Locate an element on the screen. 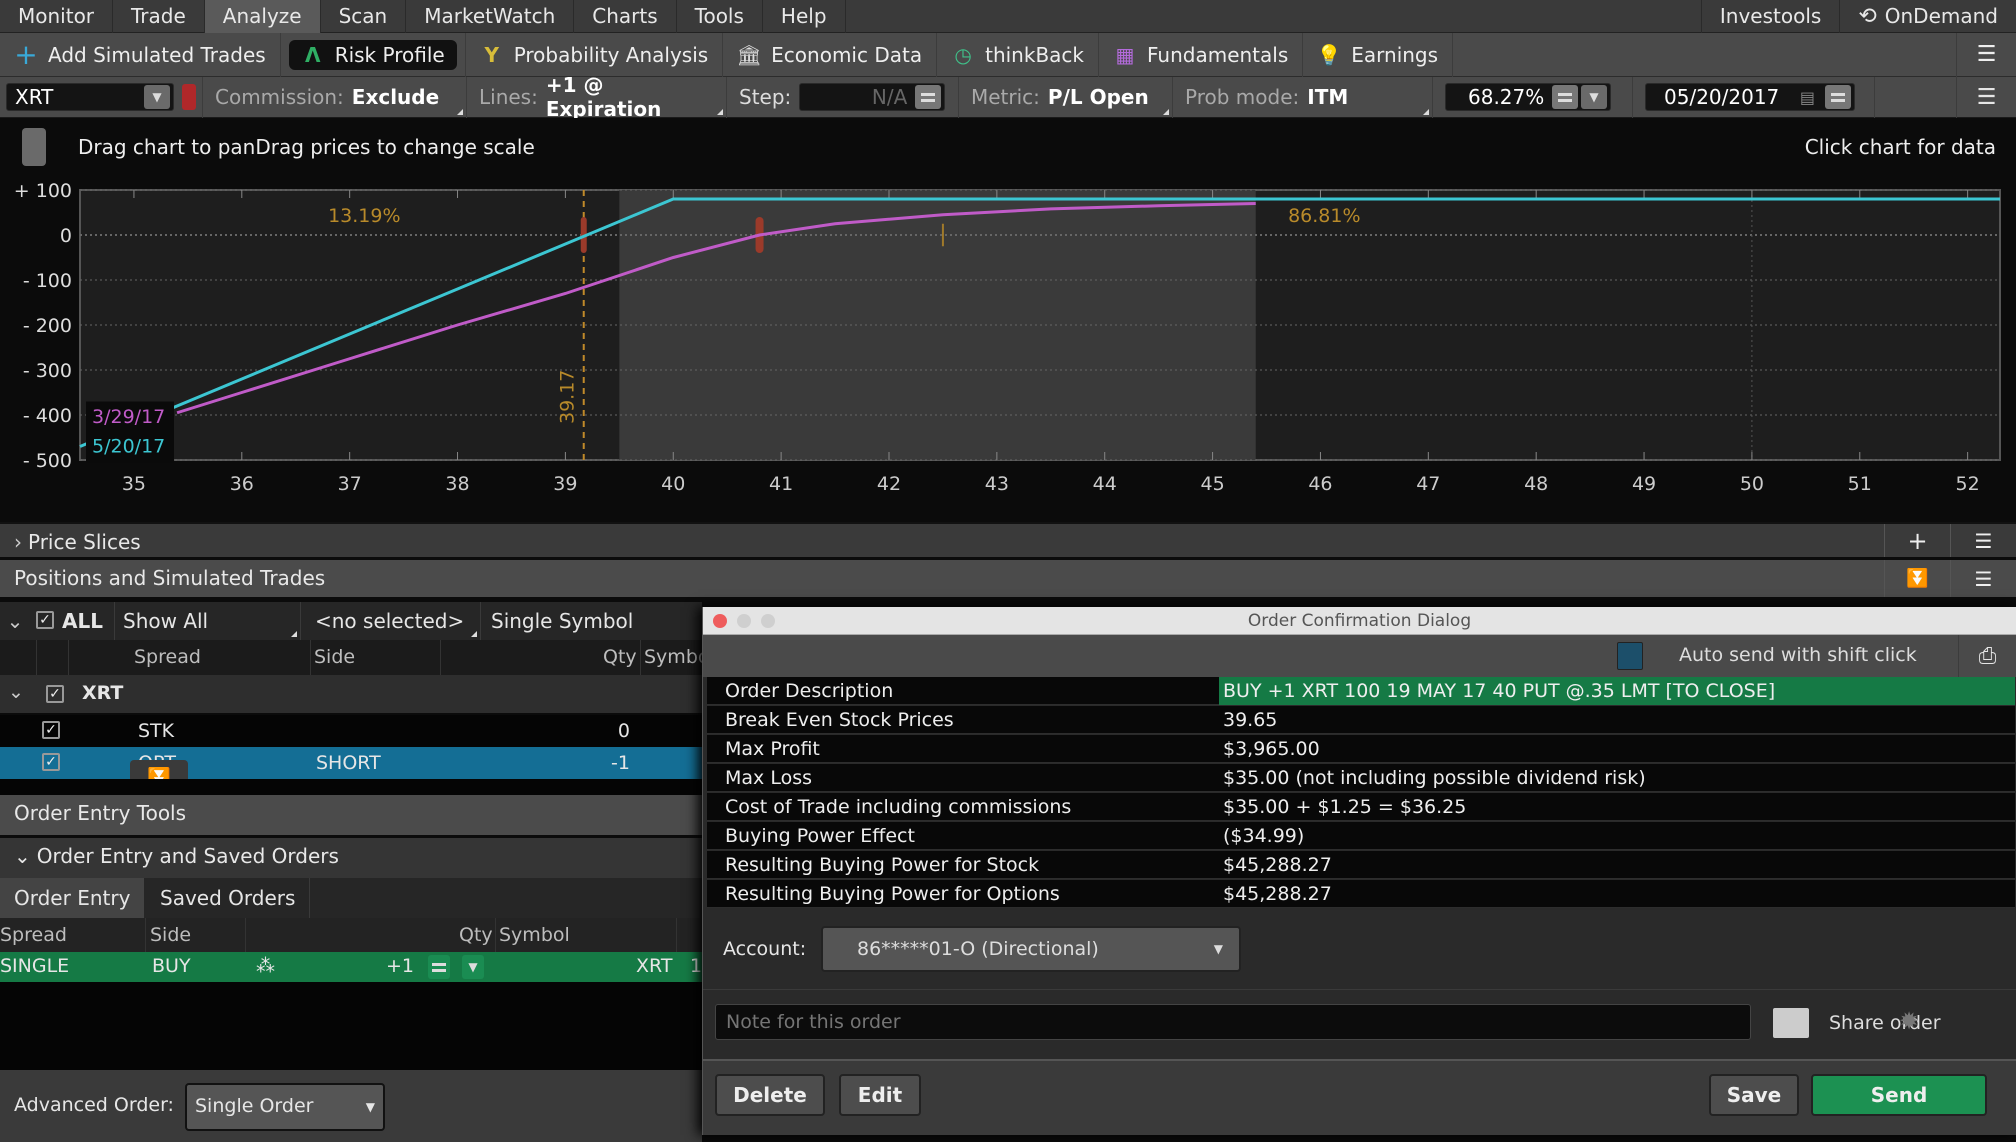 This screenshot has height=1142, width=2016. fundamentals-tab: ▦ Fundamentals is located at coordinates (1201, 54).